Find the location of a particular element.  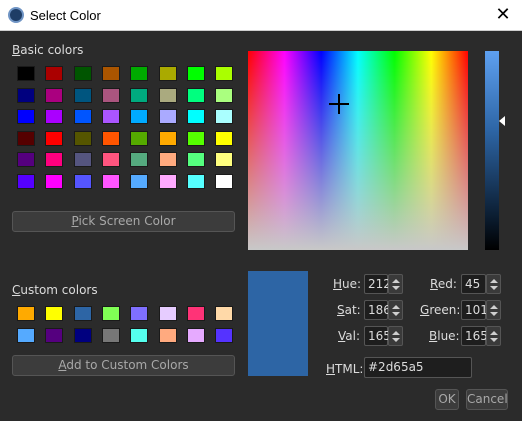

crosshair-icon-vertical is located at coordinates (339, 104).